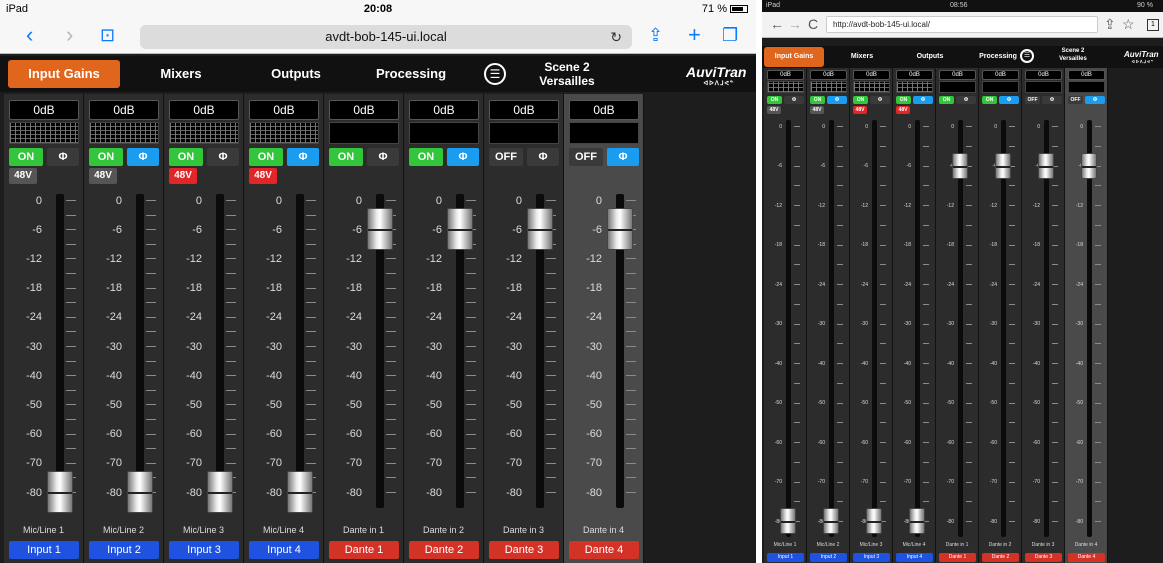  I want to click on reload-icon: ↻, so click(616, 37).